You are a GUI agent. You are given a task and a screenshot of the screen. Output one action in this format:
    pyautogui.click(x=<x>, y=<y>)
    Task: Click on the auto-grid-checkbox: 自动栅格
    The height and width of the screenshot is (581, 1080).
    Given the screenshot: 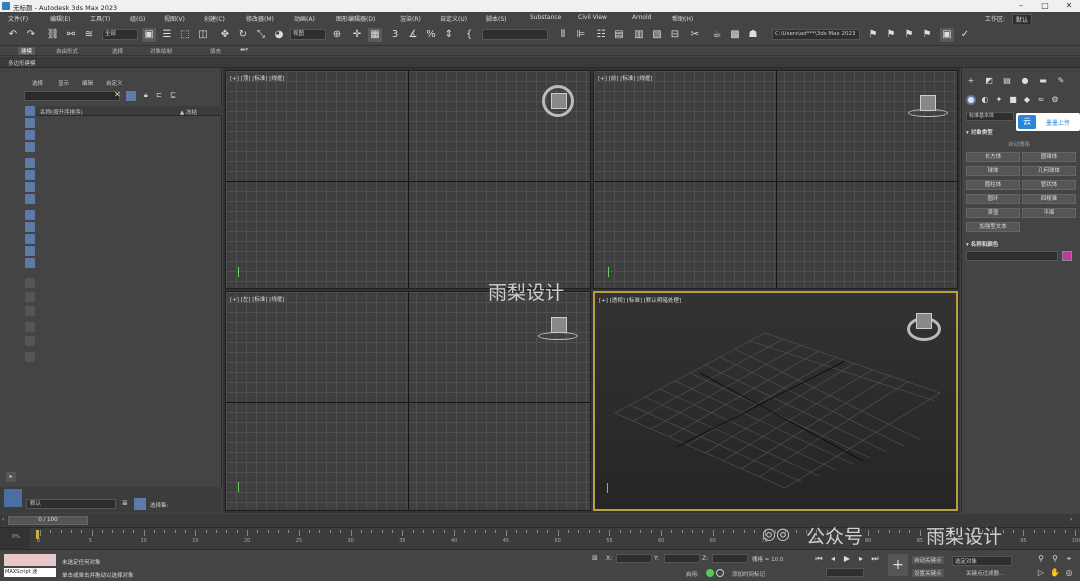 What is the action you would take?
    pyautogui.click(x=1019, y=144)
    